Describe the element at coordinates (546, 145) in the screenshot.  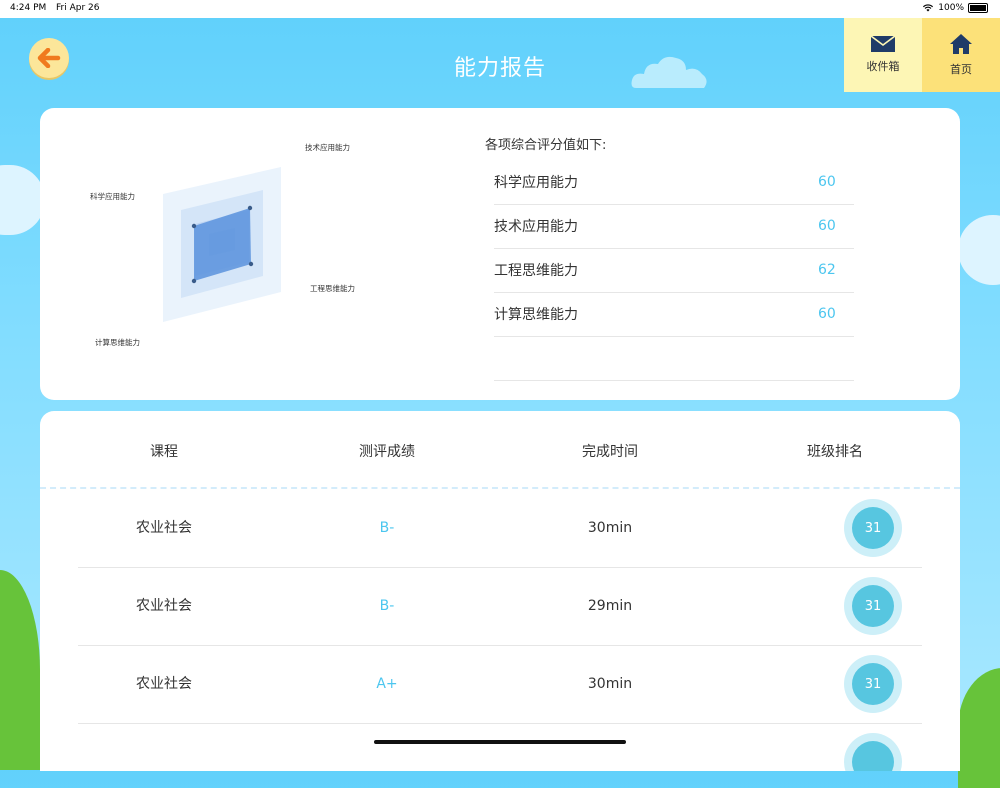
I see `scores-heading: 各项综合评分值如下:` at that location.